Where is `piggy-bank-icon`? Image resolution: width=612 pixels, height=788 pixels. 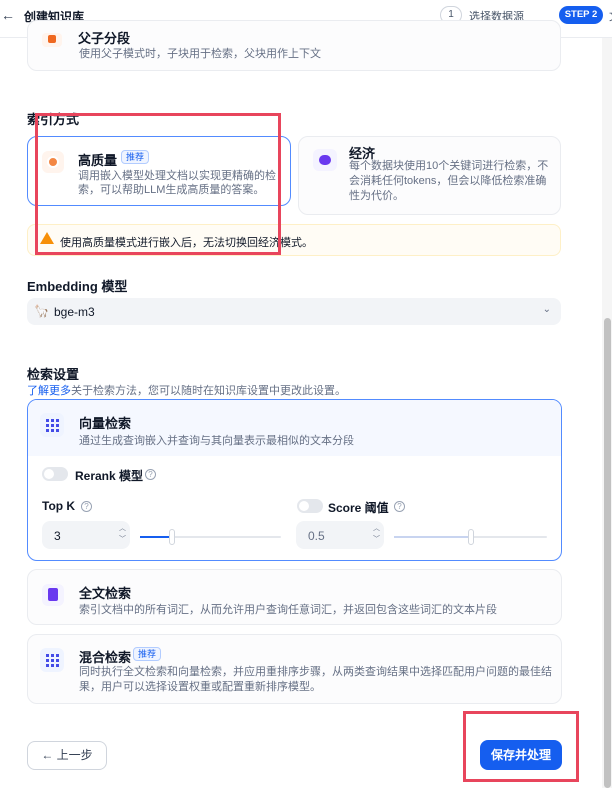
piggy-bank-icon is located at coordinates (325, 160).